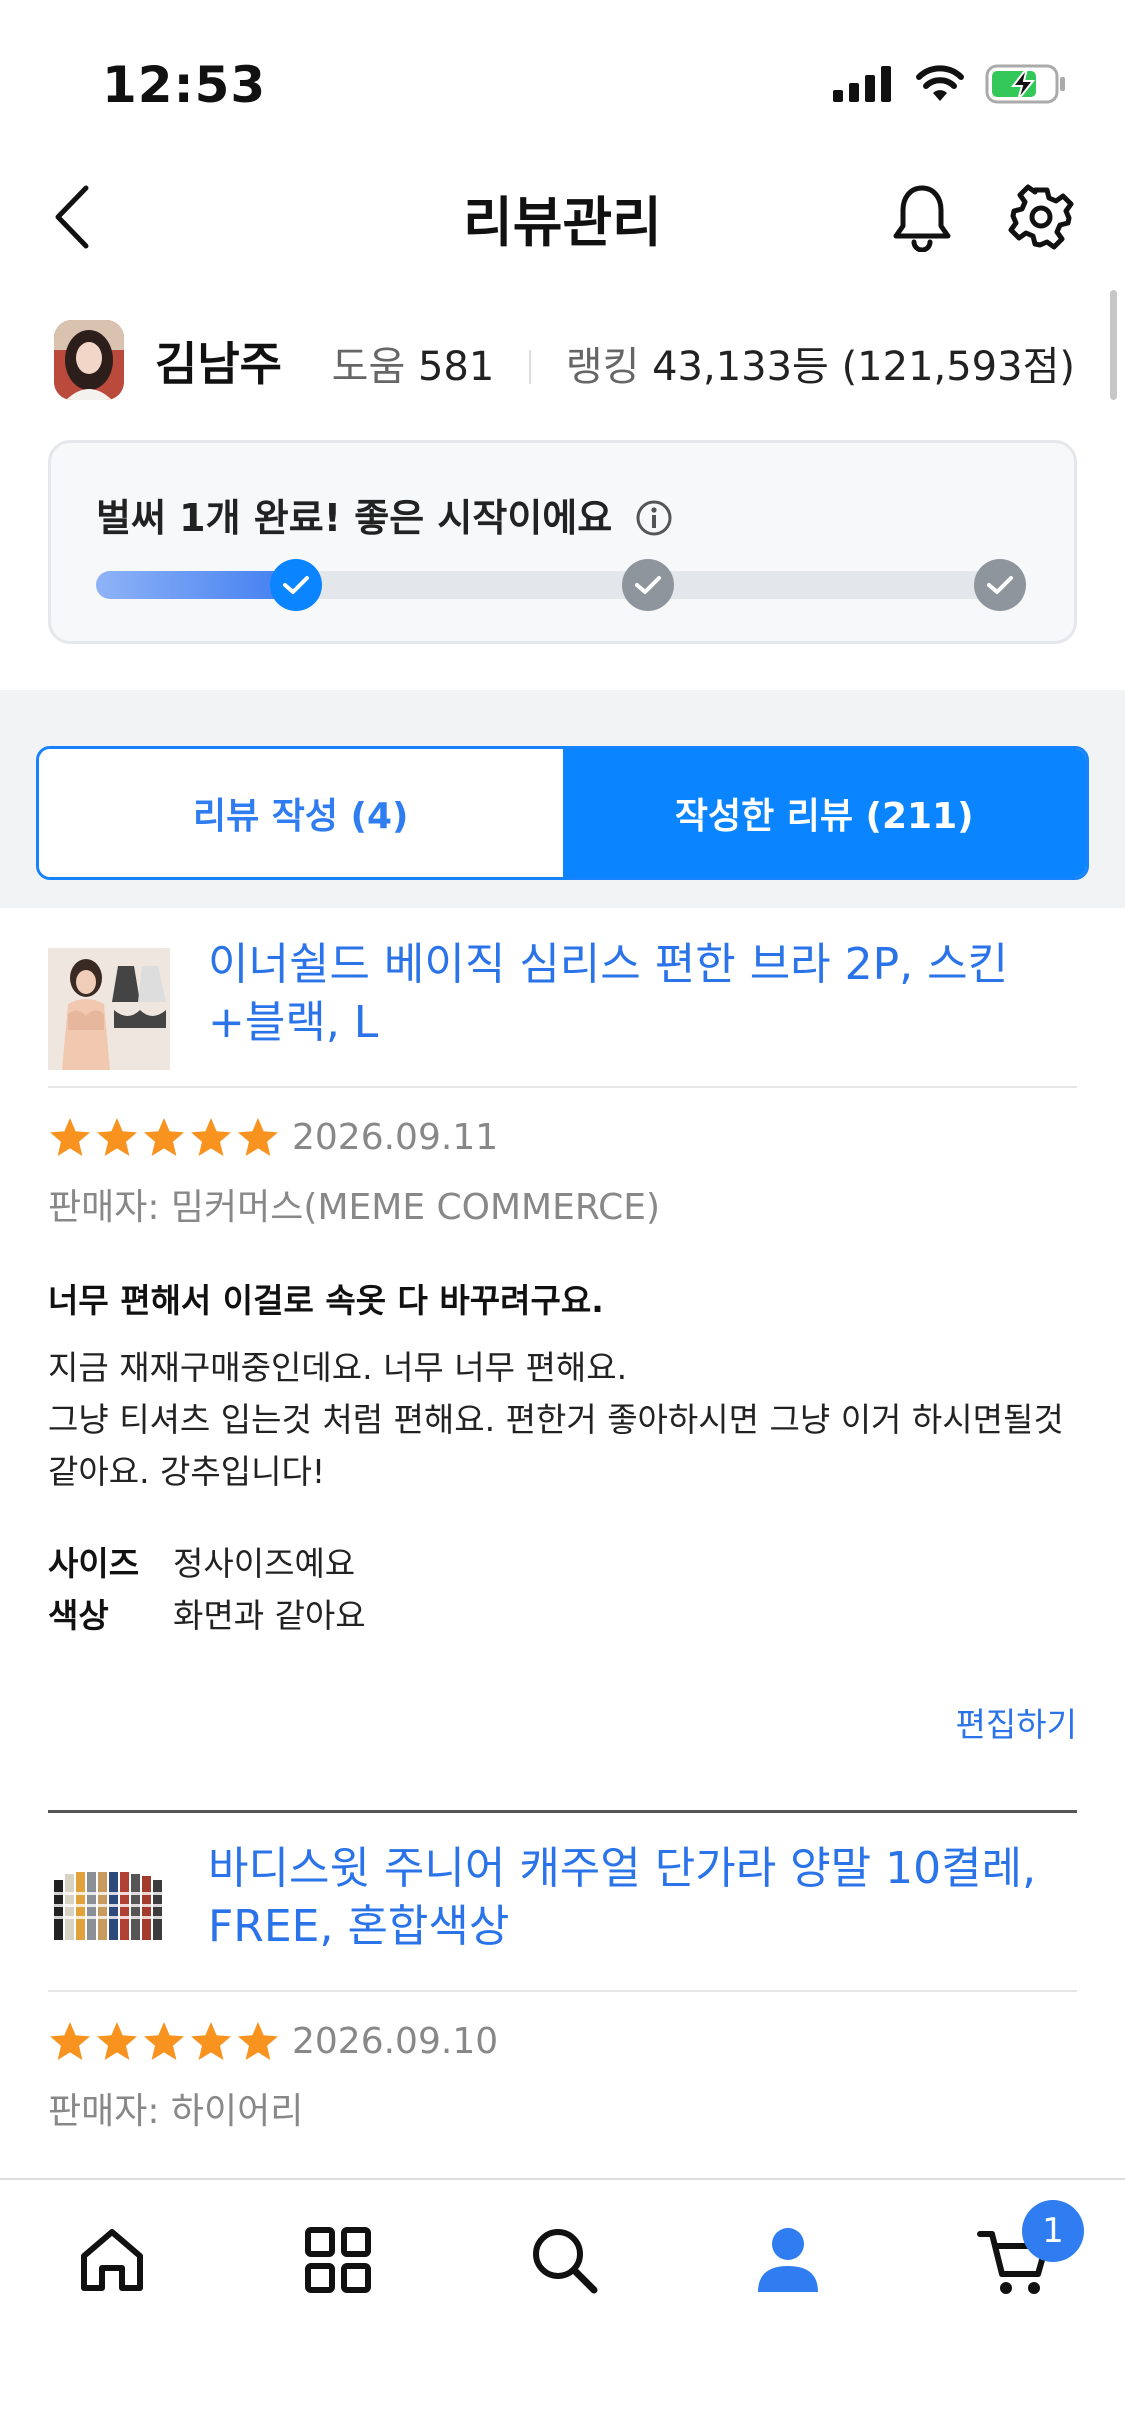 Image resolution: width=1125 pixels, height=2436 pixels. What do you see at coordinates (643, 1898) in the screenshot?
I see `product-name-link: 바디스윗 주니어 캐주얼 단가라 양말 10켤레, FREE, 혼합색상` at bounding box center [643, 1898].